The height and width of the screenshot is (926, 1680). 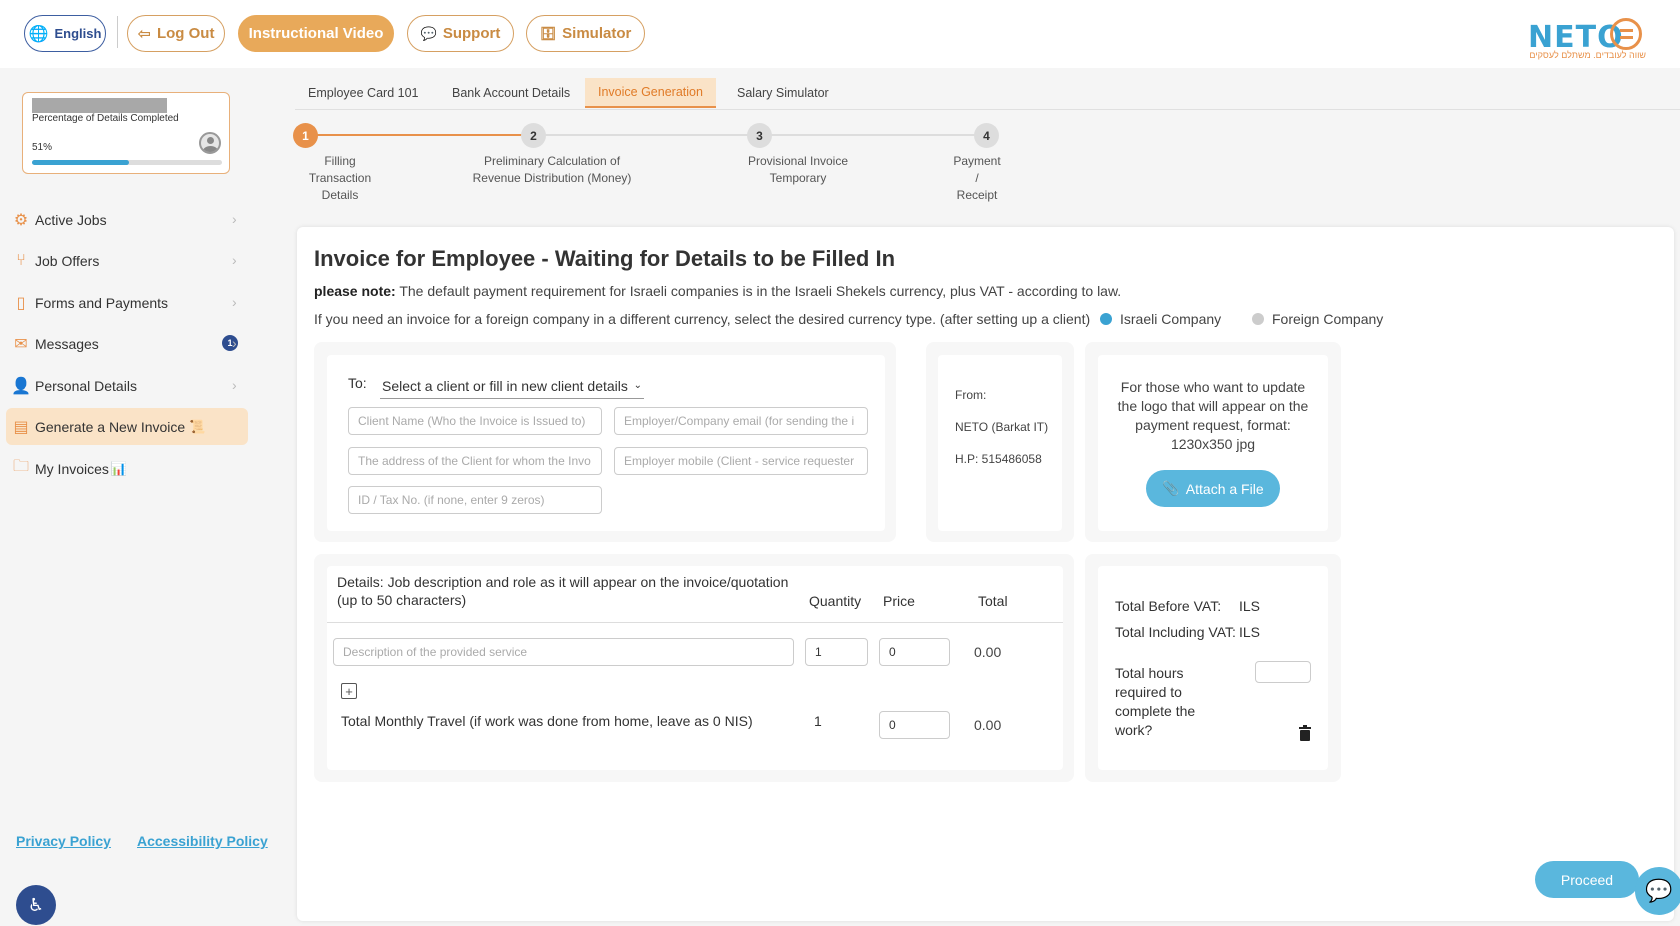 I want to click on trash-icon, so click(x=1305, y=733).